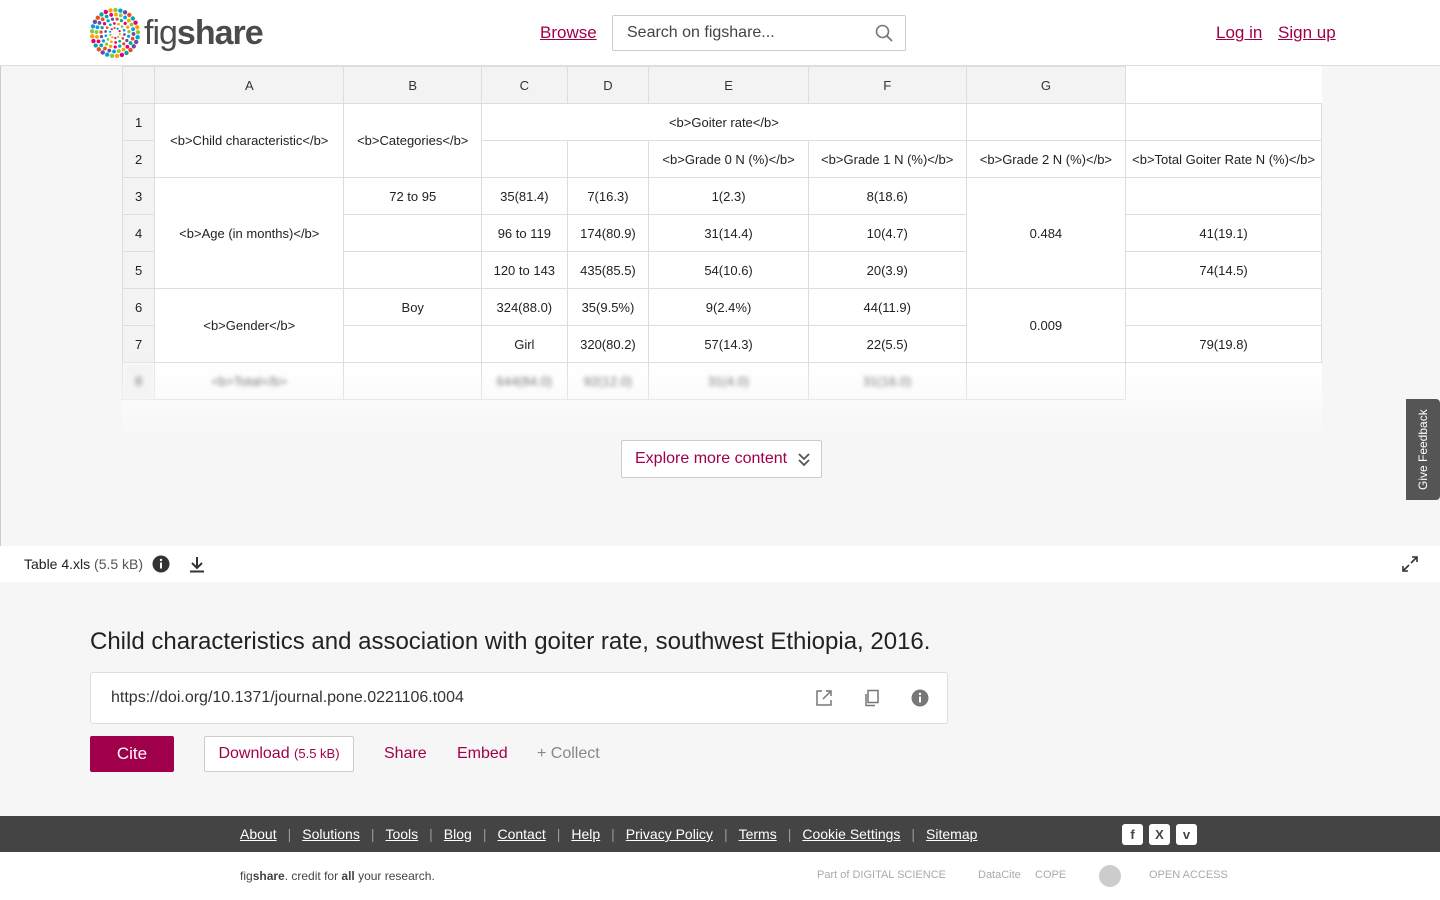 The image size is (1440, 900). I want to click on external-link-icon, so click(824, 698).